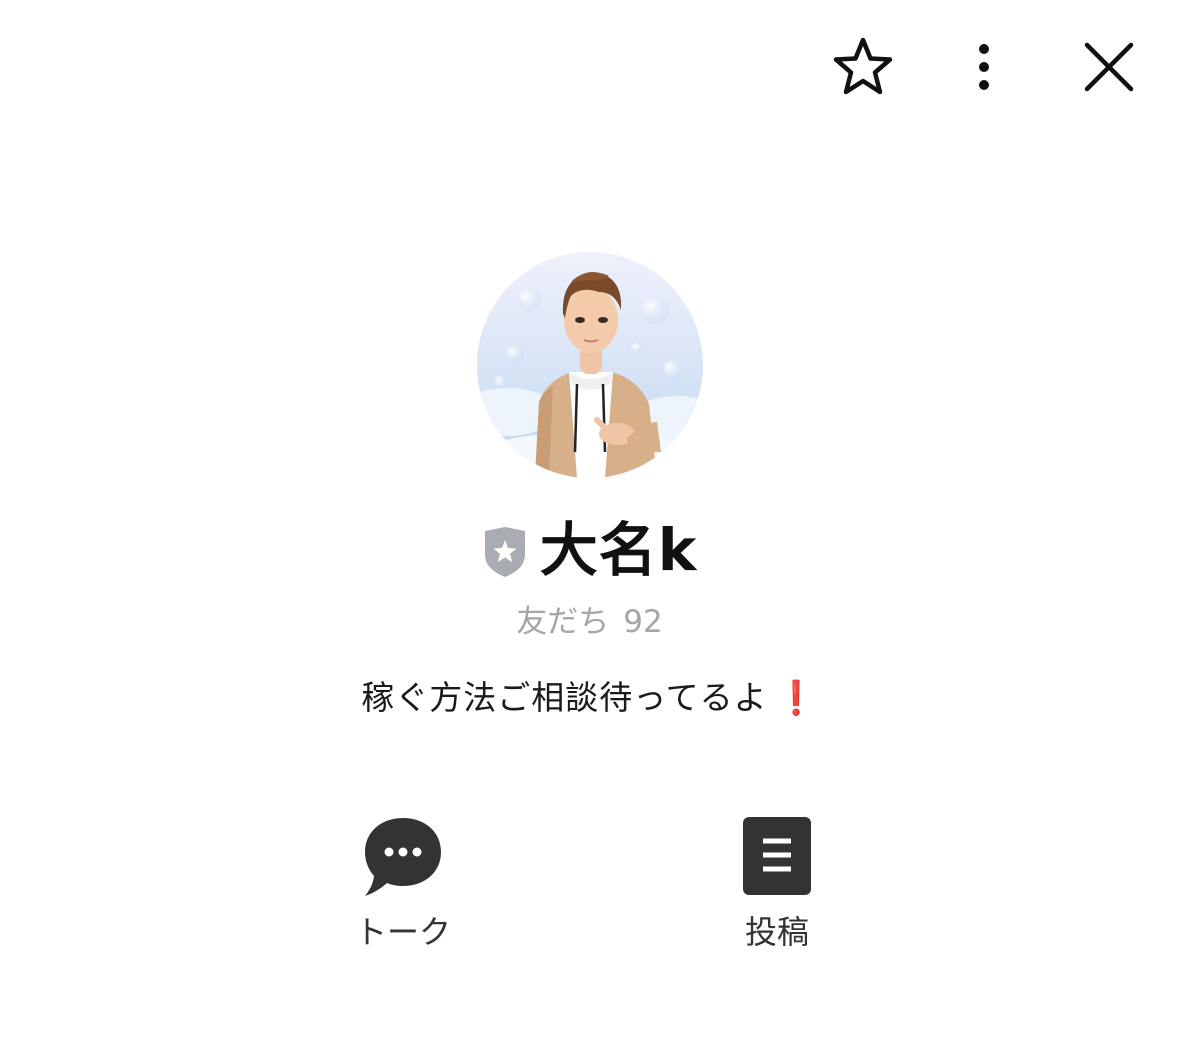 The image size is (1179, 1044). I want to click on posts-label: 投稿, so click(776, 932).